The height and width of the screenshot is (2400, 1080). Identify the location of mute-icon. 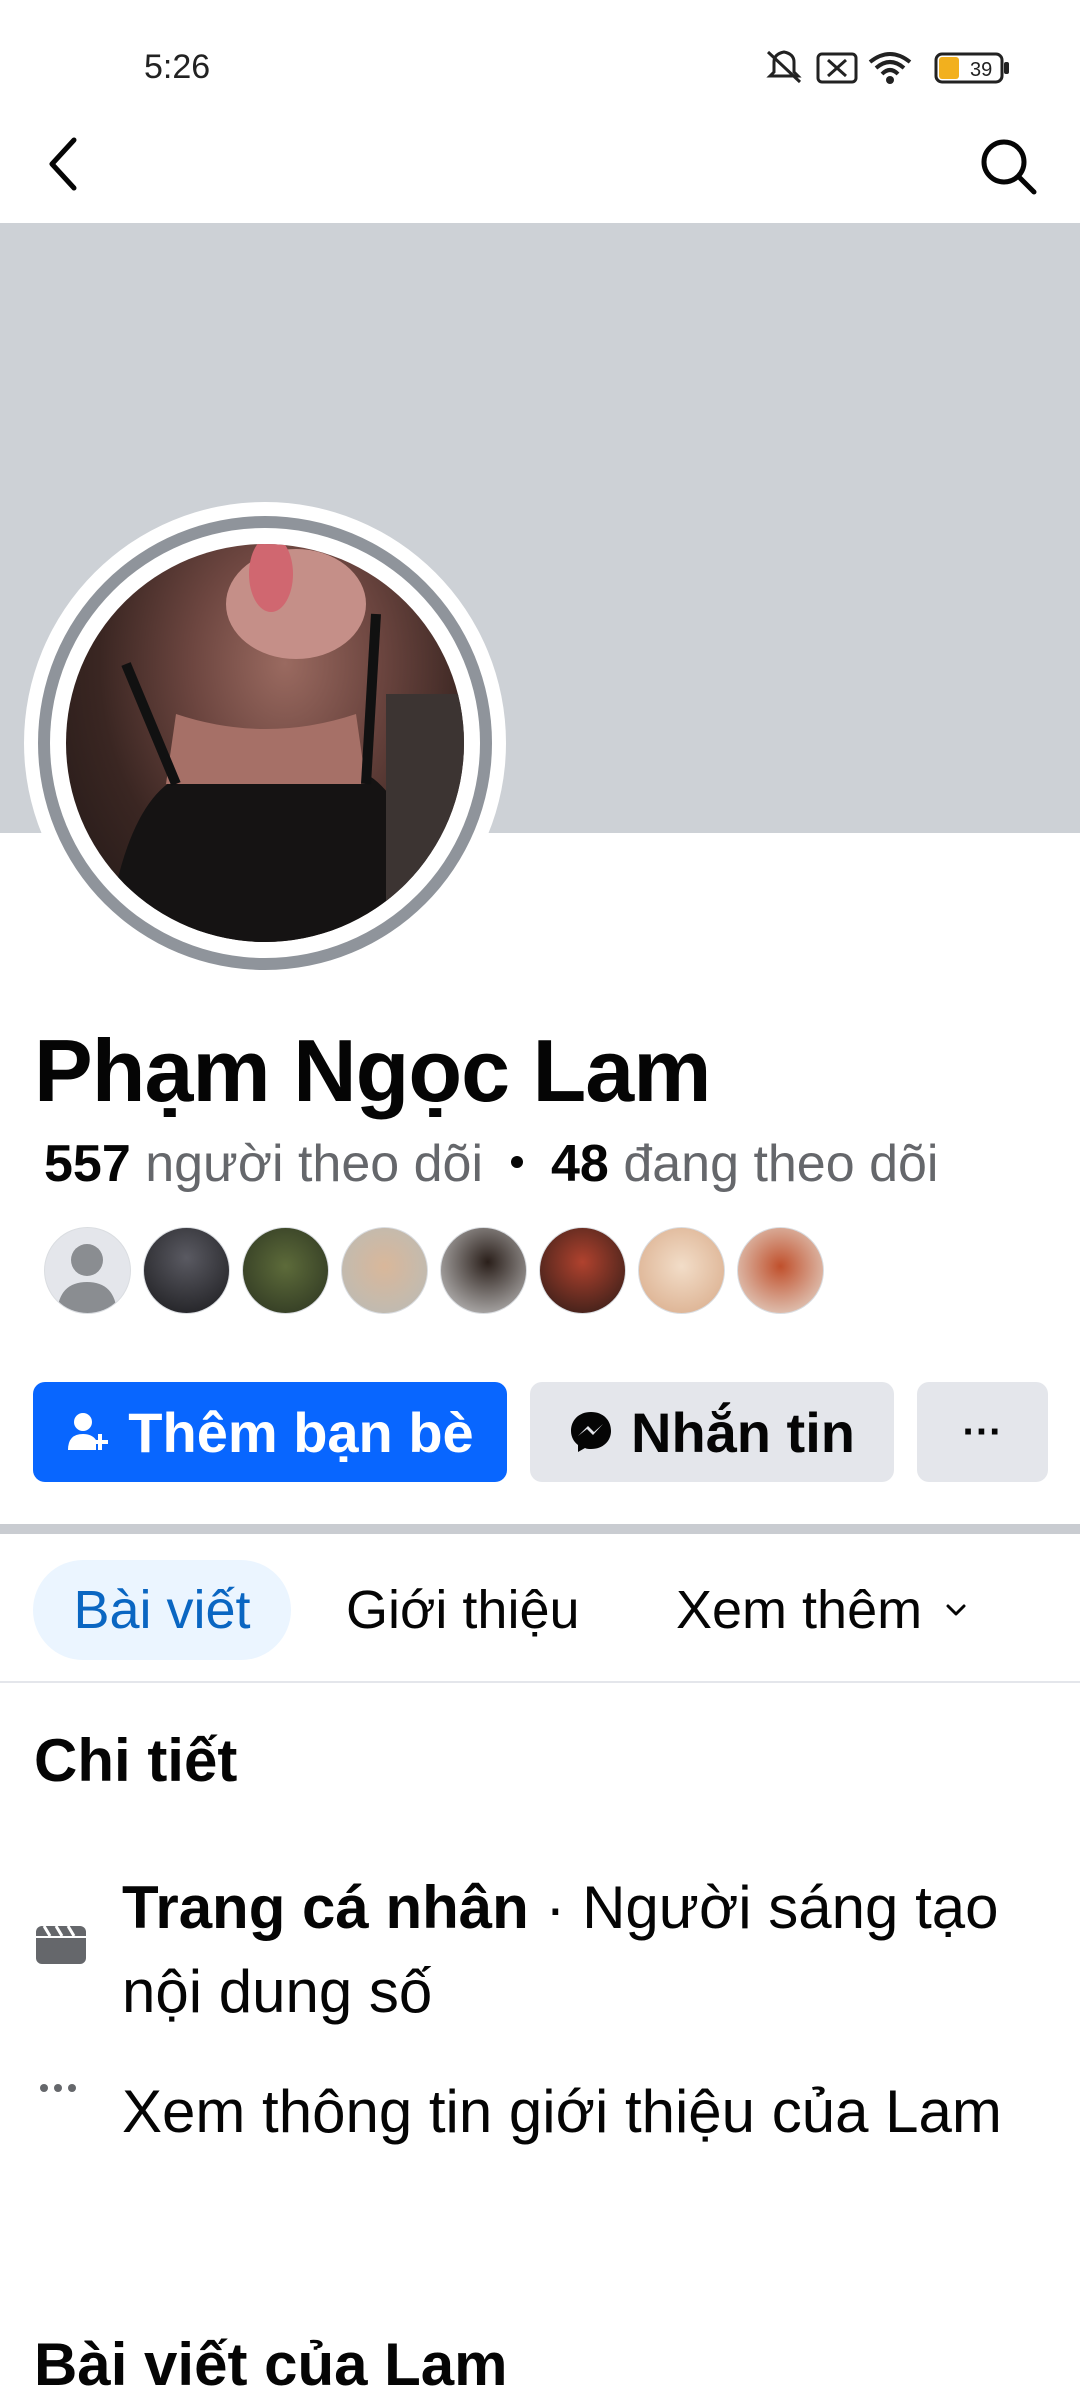
(784, 67).